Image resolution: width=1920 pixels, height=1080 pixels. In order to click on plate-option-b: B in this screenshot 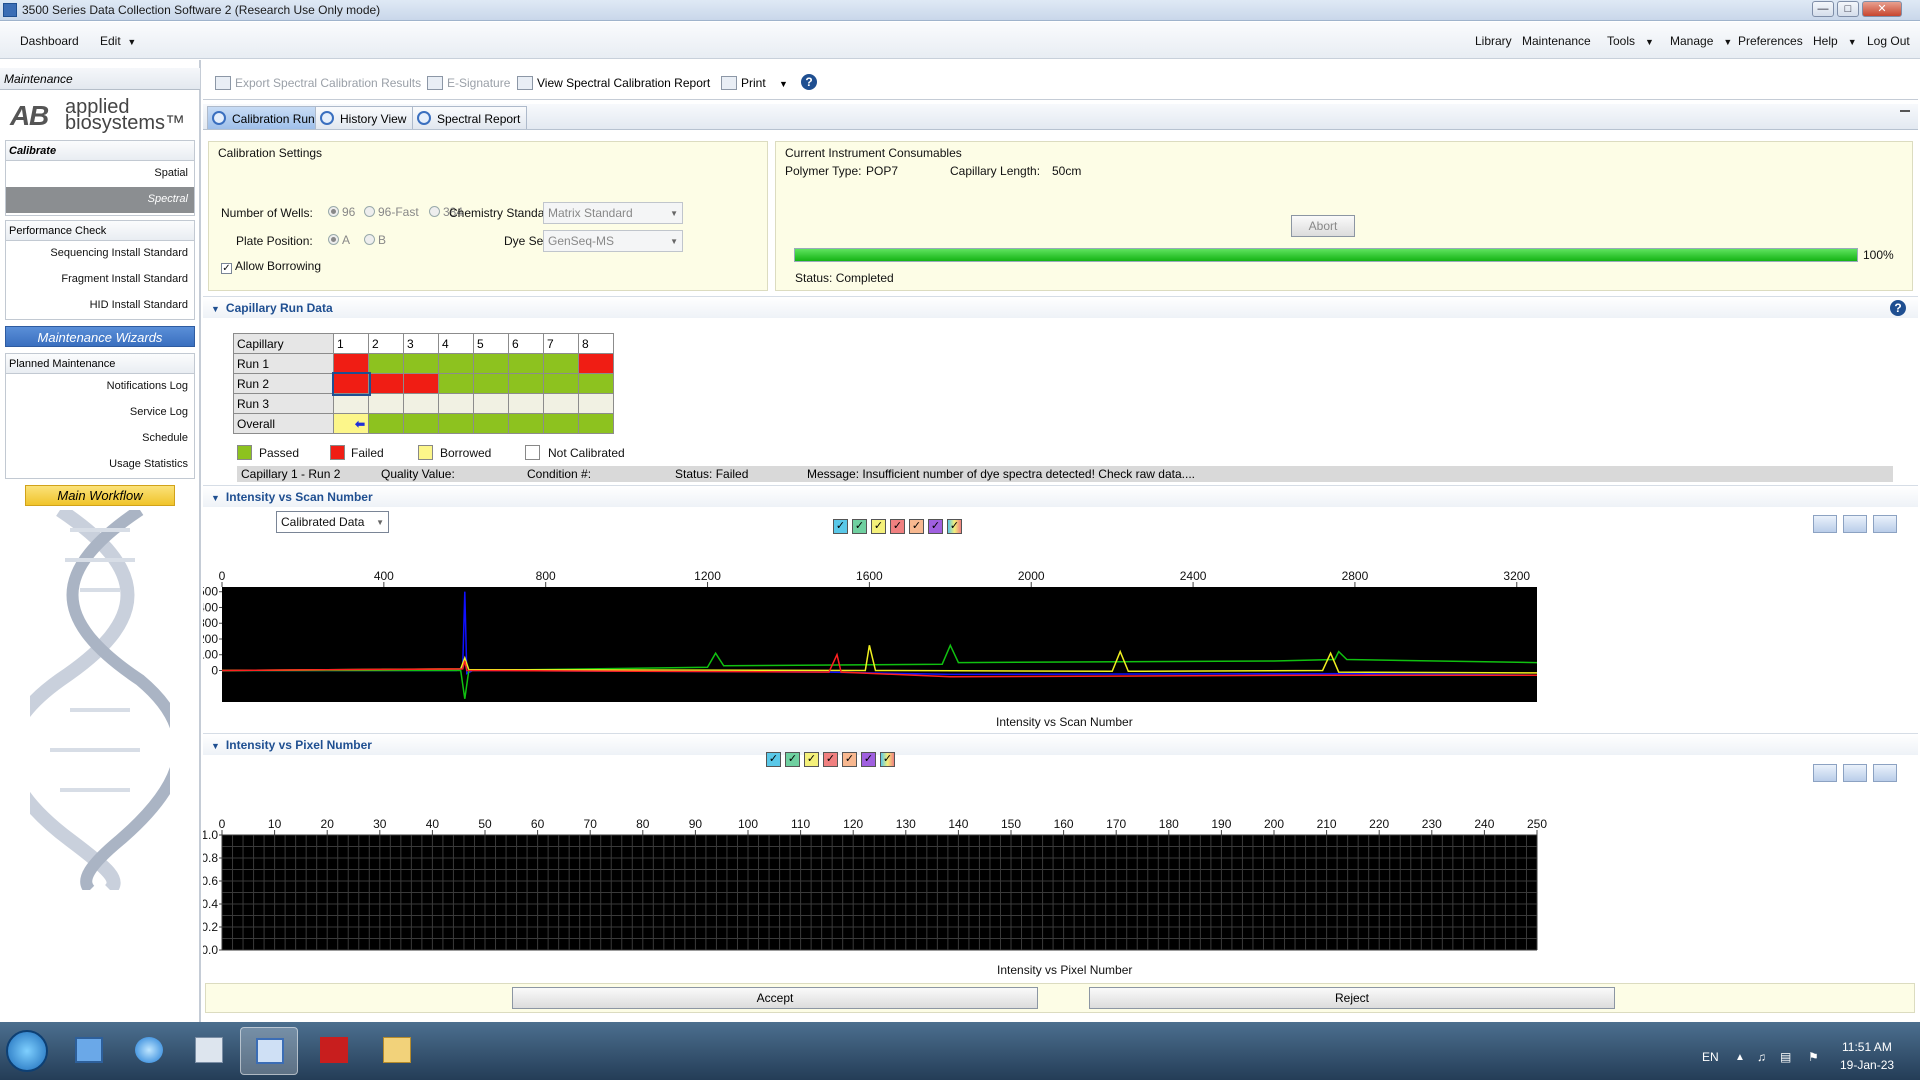, I will do `click(375, 240)`.